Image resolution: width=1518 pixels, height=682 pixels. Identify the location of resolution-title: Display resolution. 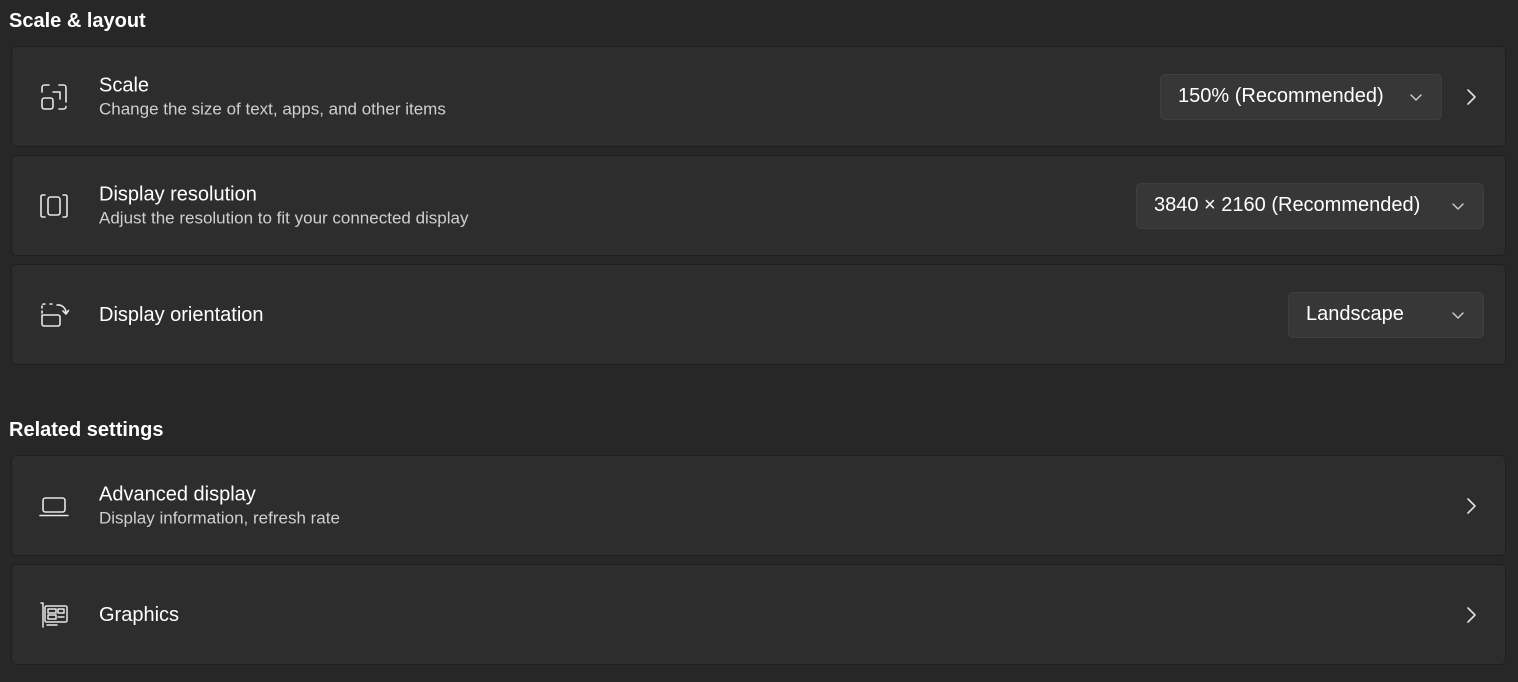
(178, 194).